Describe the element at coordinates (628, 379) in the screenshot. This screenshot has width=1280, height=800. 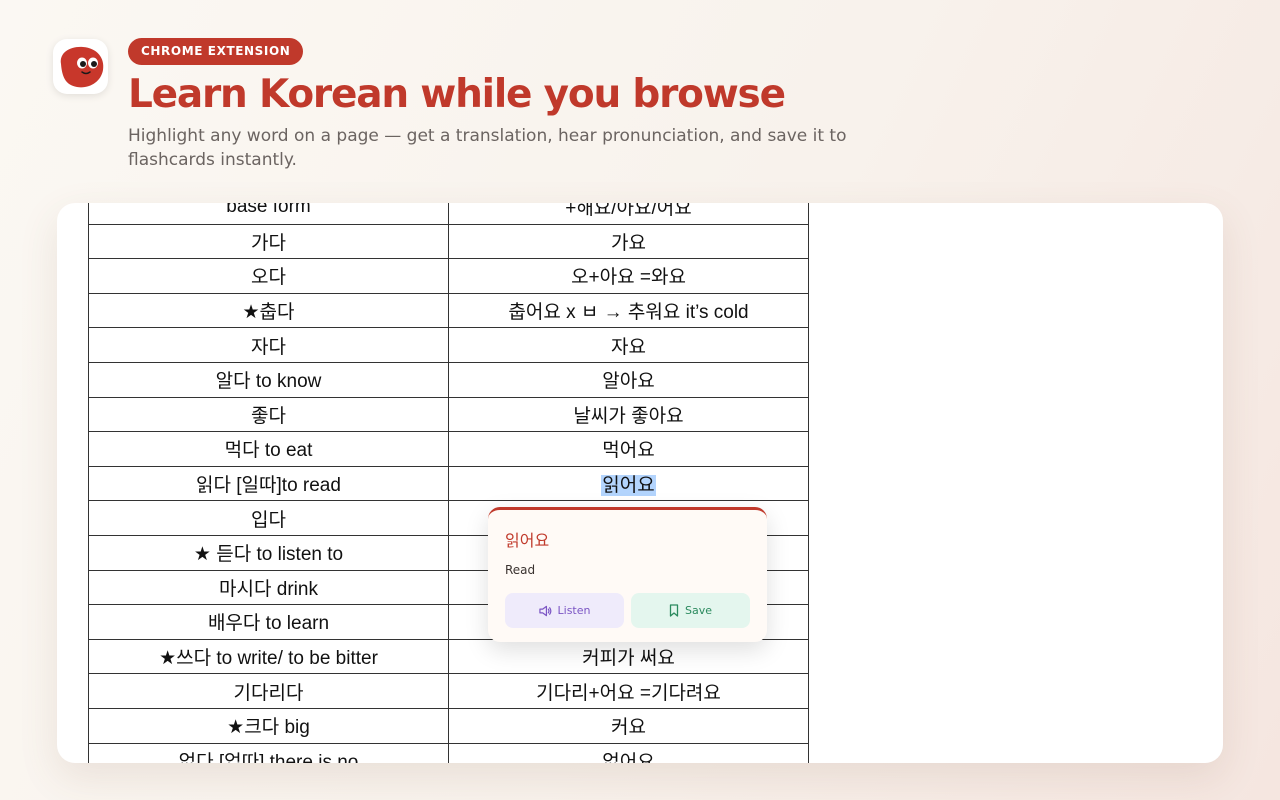
I see `conjugated-cell: 알아요` at that location.